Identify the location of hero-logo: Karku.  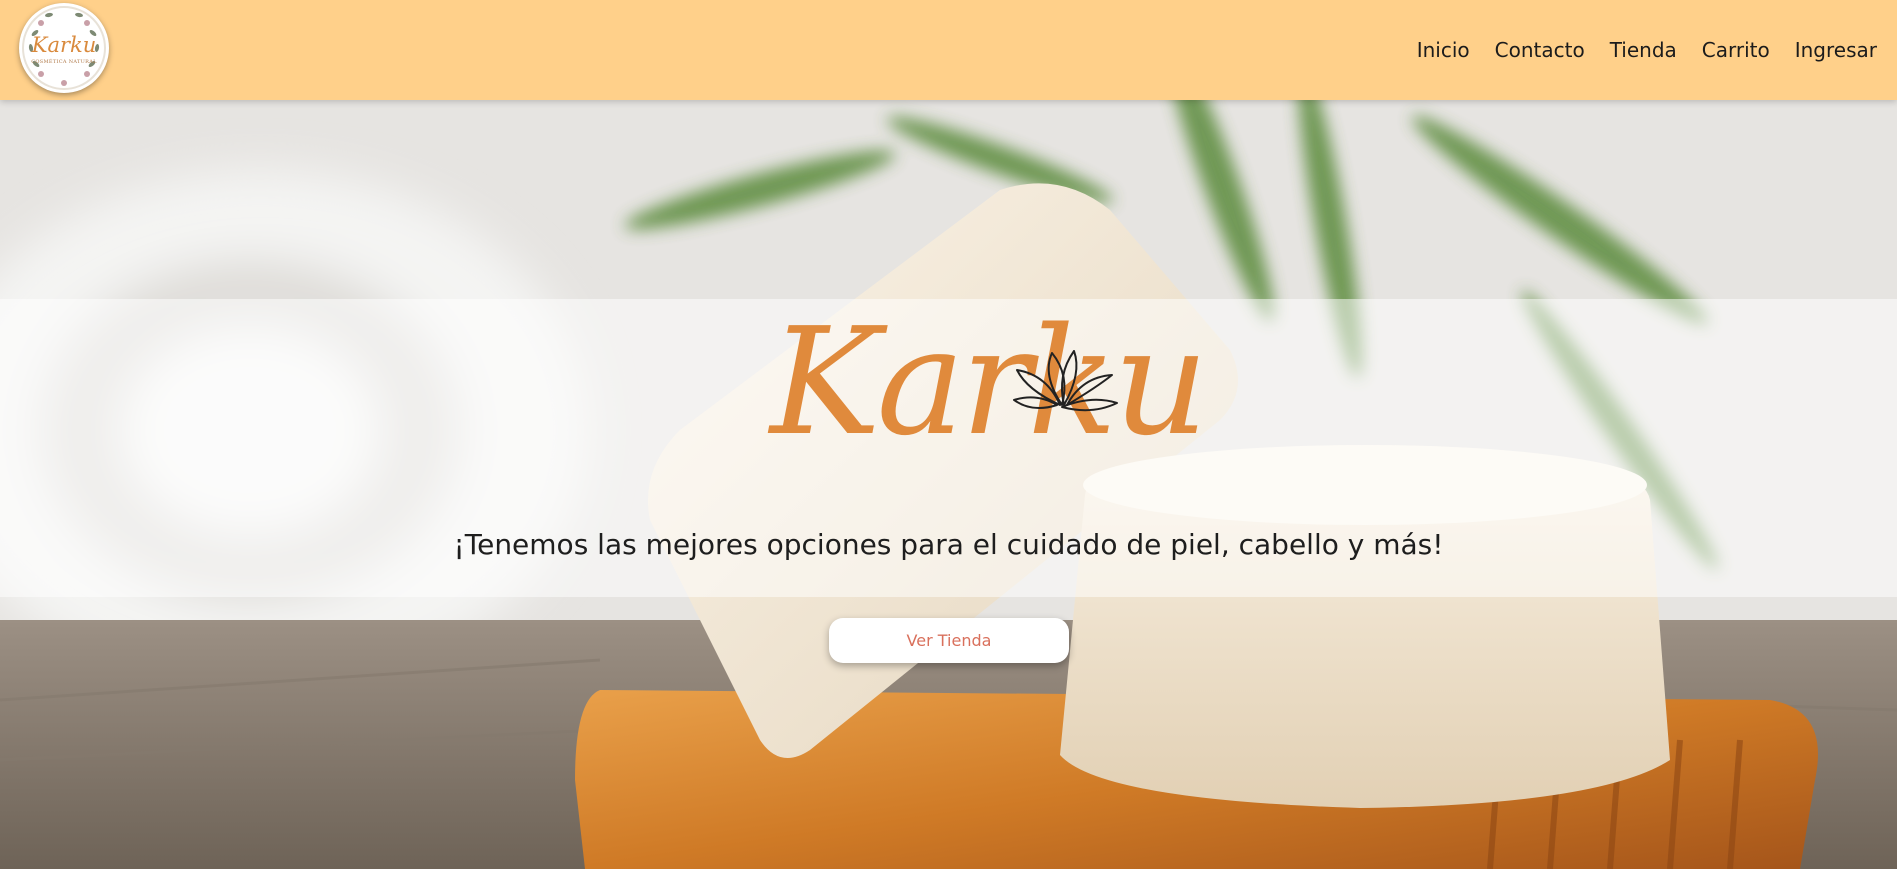
(989, 407).